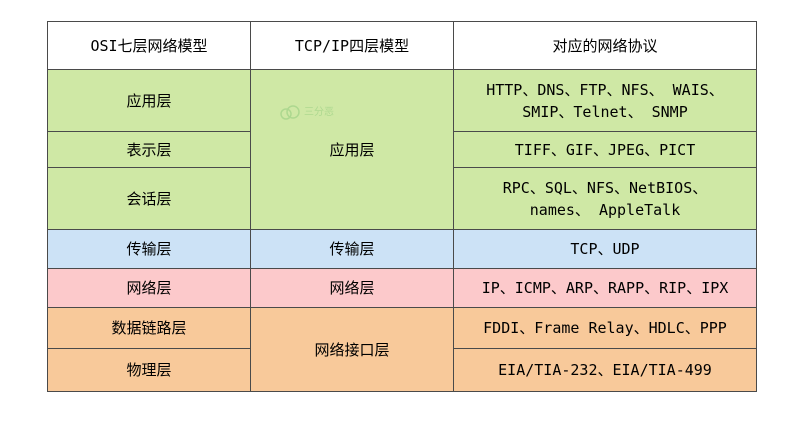 This screenshot has width=796, height=425. I want to click on header-row: OSI七层网络模型 TCP/IP四层模型 对应的网络协议, so click(402, 45).